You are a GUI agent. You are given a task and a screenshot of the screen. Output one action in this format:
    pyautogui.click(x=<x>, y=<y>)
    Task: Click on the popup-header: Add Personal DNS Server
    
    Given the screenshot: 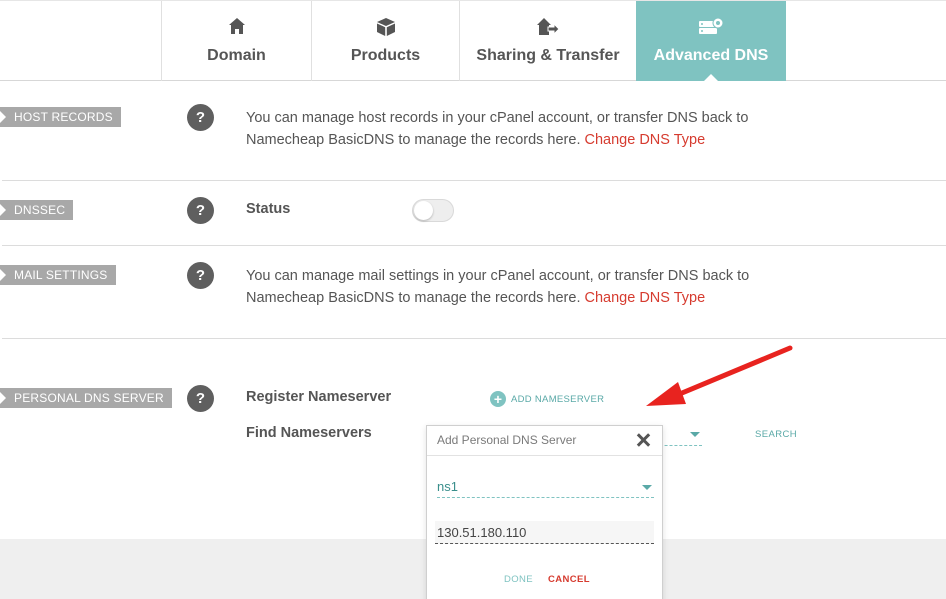 What is the action you would take?
    pyautogui.click(x=544, y=441)
    